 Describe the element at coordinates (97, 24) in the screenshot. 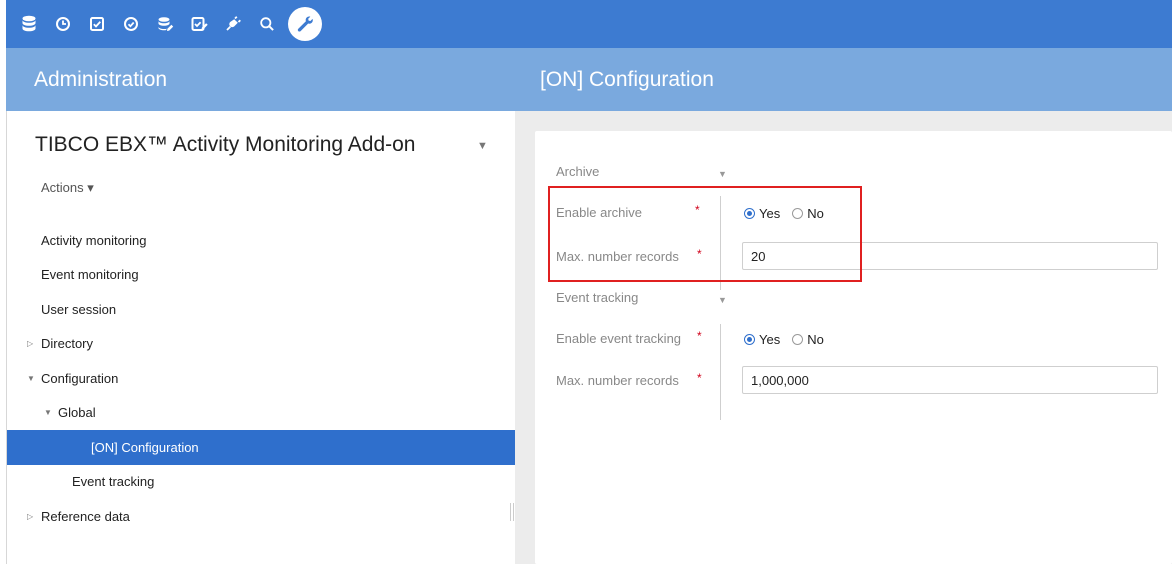

I see `checkbox-icon` at that location.